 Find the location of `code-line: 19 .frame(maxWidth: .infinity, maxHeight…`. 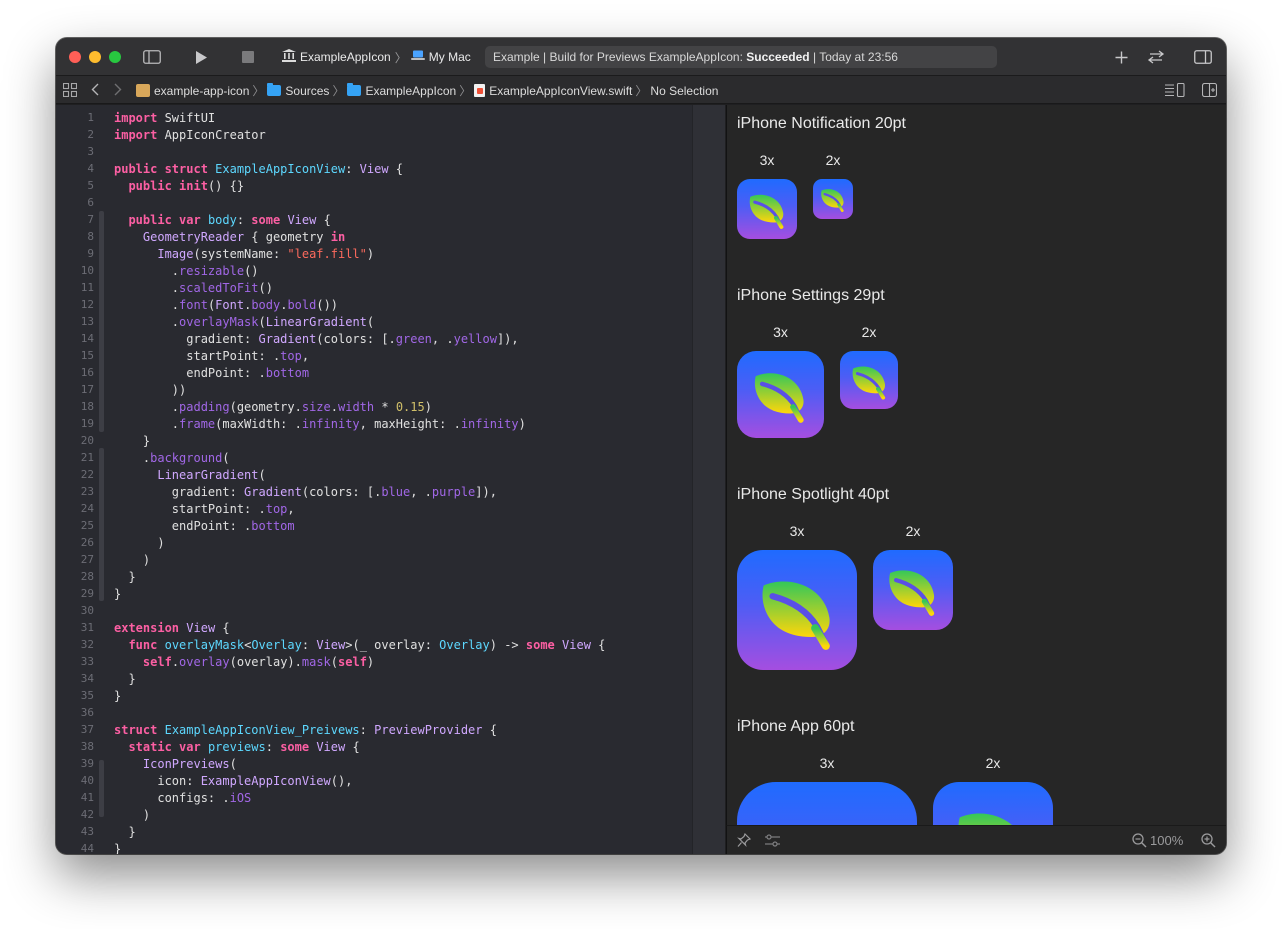

code-line: 19 .frame(maxWidth: .infinity, maxHeight… is located at coordinates (374, 423).